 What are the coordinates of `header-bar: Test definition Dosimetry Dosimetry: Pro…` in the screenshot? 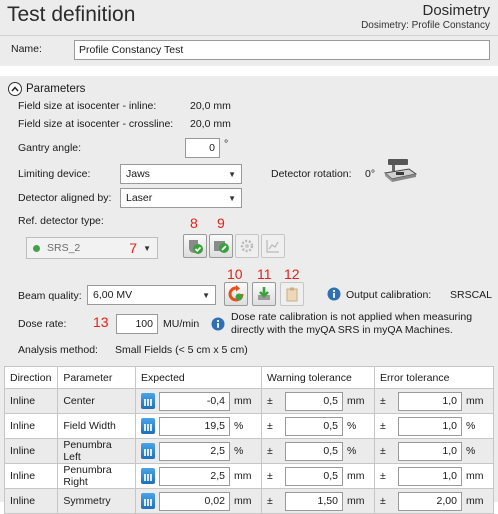 It's located at (249, 18).